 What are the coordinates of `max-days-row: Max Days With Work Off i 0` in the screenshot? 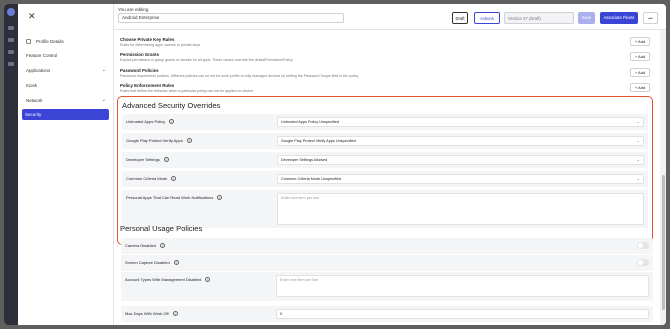 It's located at (387, 314).